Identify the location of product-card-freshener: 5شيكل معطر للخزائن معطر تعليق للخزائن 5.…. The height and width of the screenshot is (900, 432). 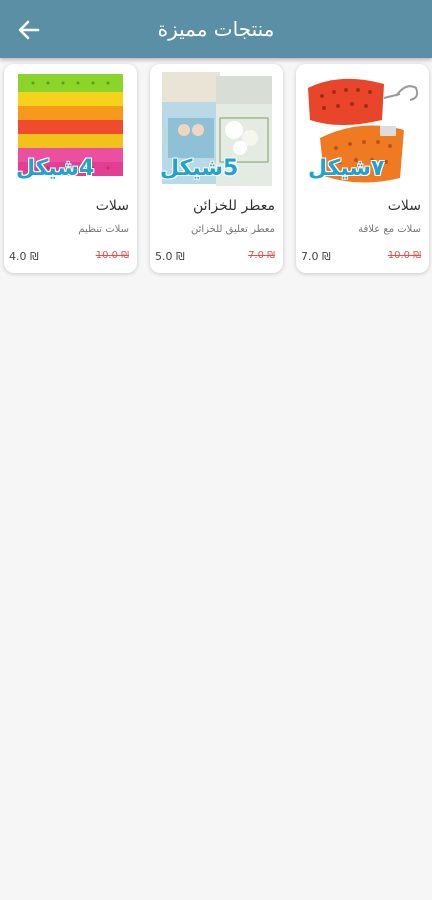
(216, 168).